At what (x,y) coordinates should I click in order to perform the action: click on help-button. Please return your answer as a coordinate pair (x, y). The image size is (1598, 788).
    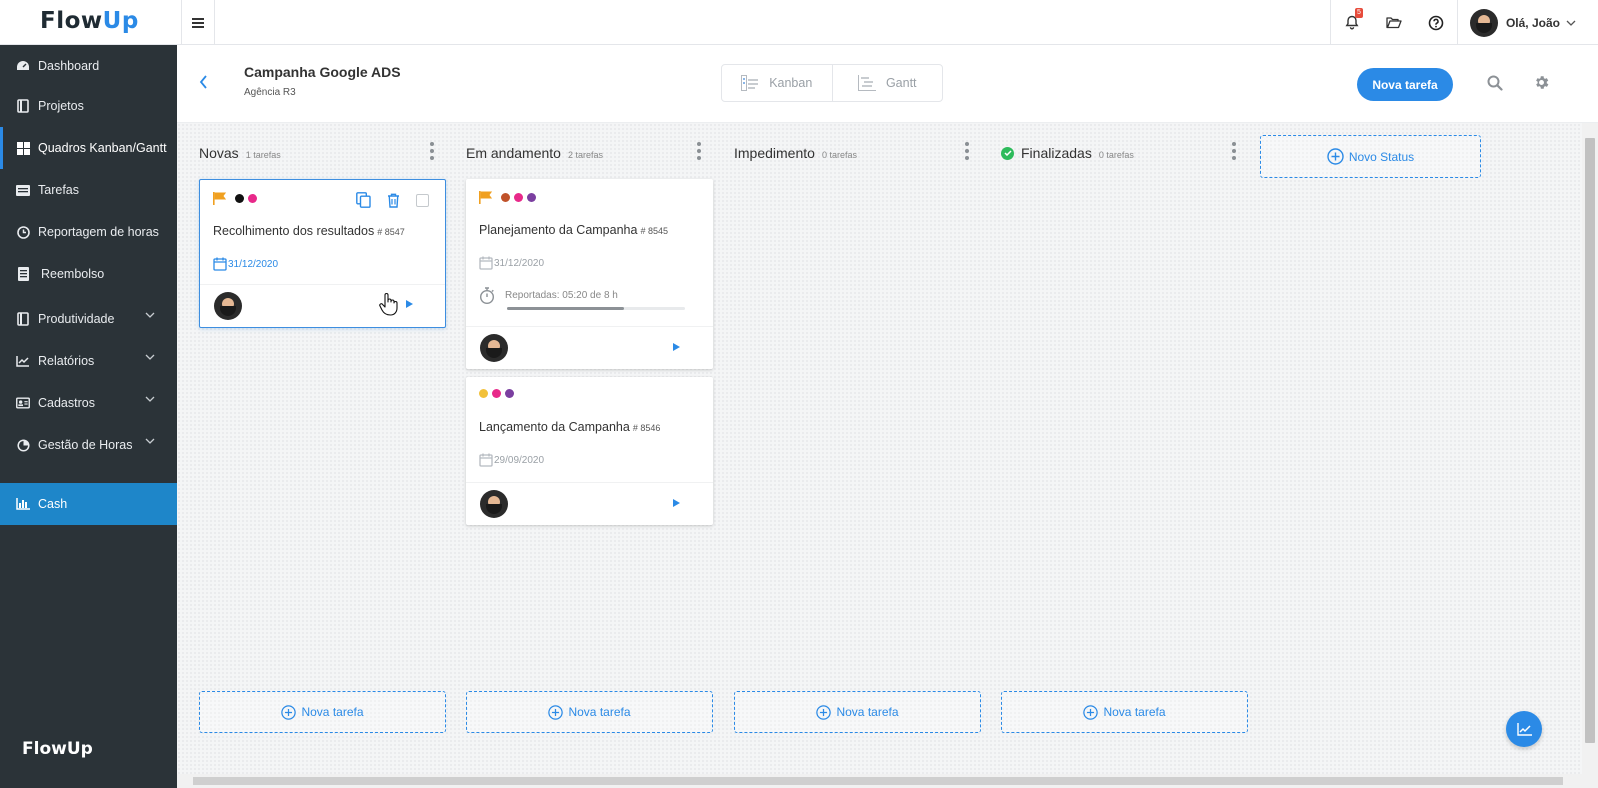
    Looking at the image, I should click on (1436, 22).